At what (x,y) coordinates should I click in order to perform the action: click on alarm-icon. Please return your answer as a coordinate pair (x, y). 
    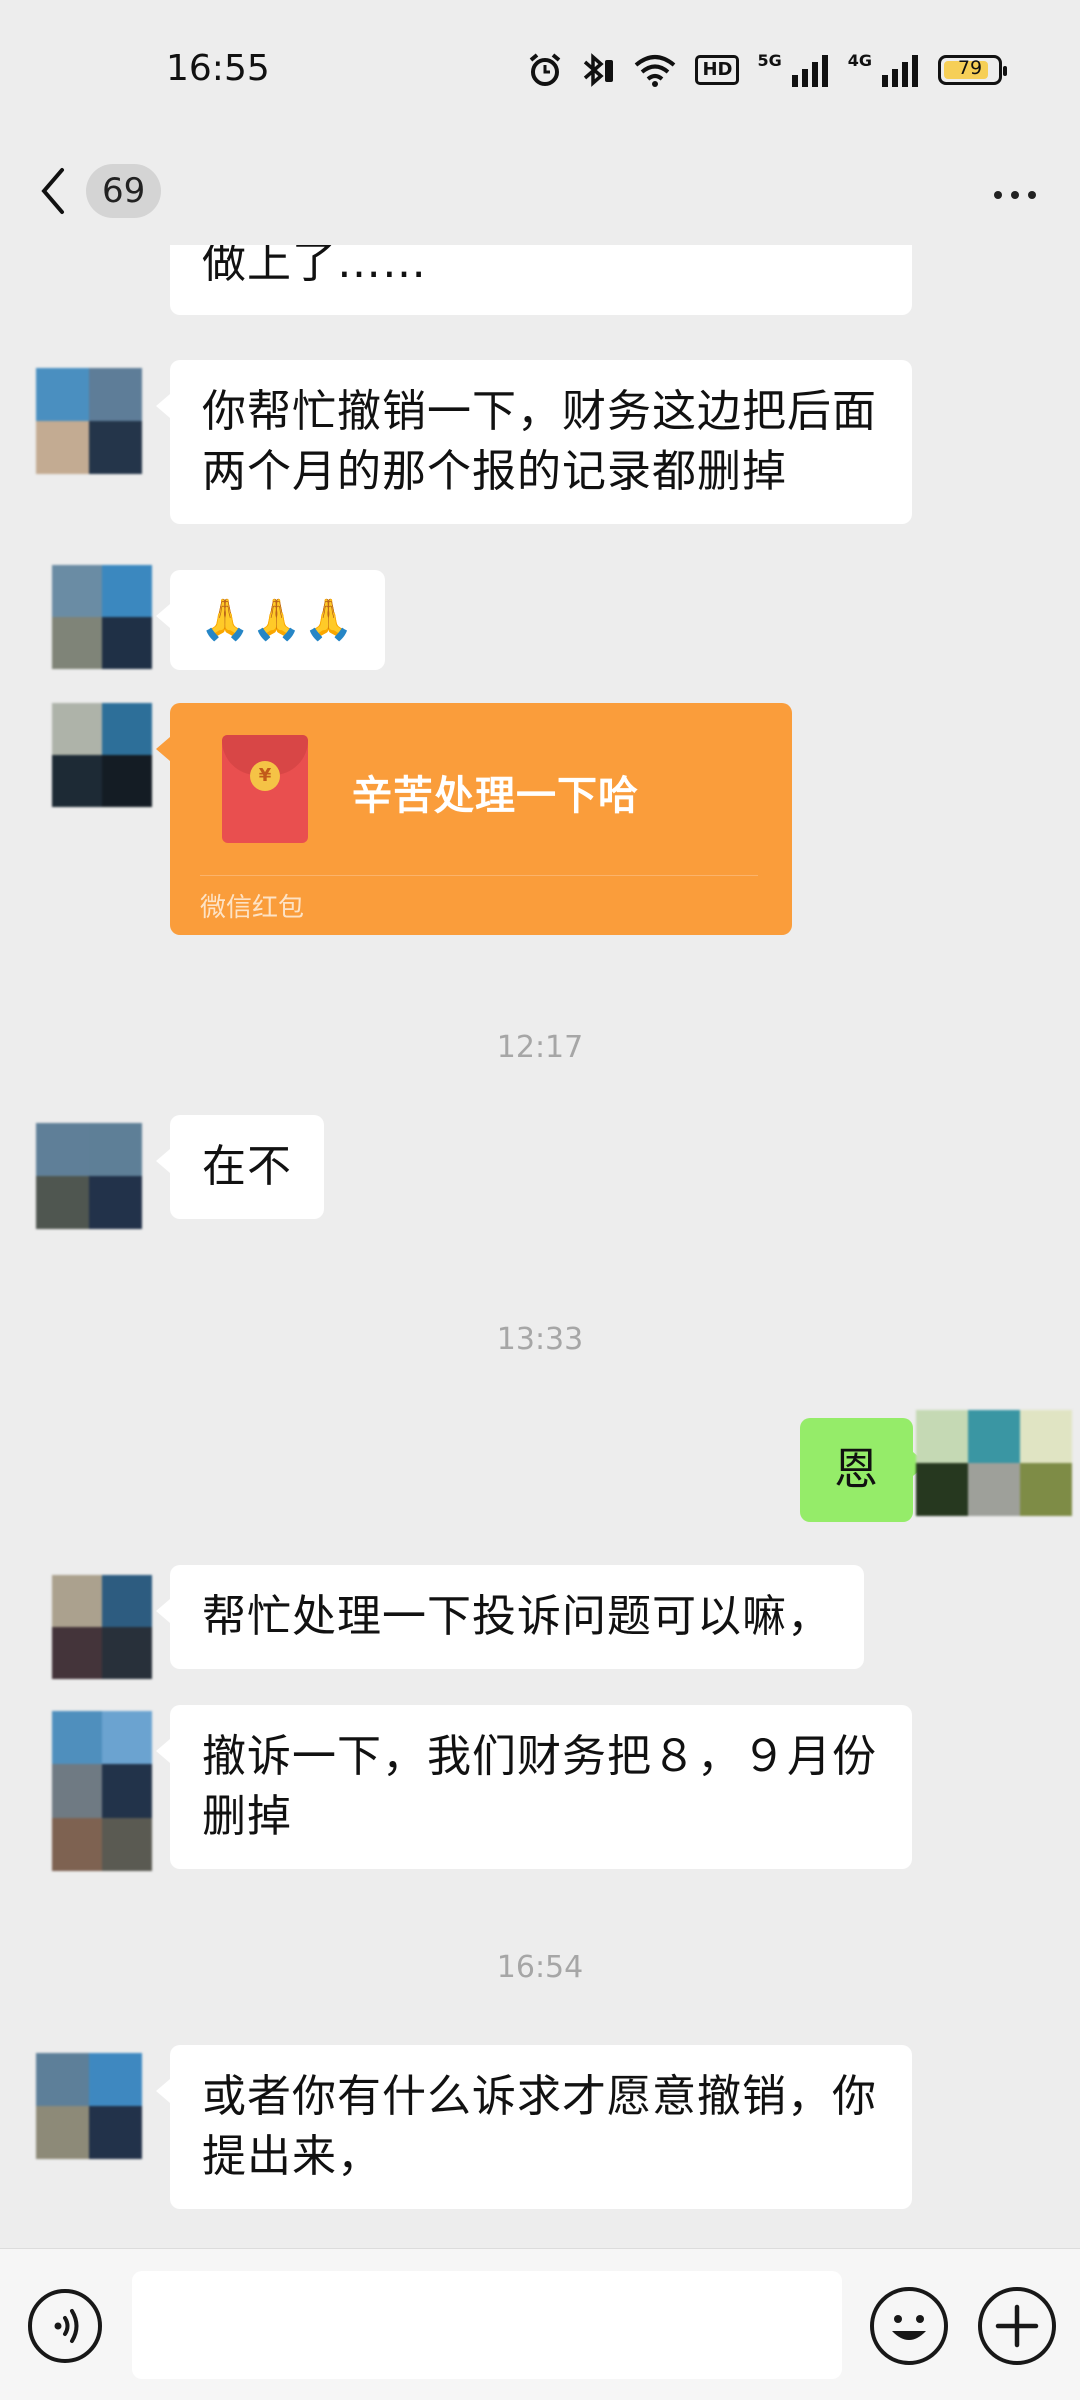
    Looking at the image, I should click on (545, 69).